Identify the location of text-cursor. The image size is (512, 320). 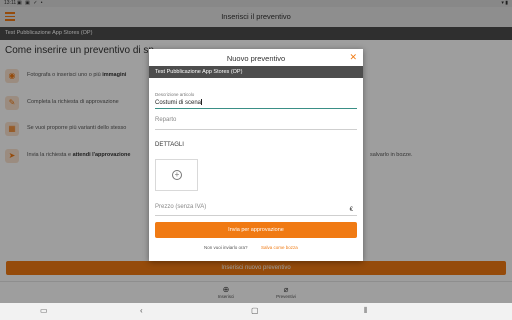
(201, 102).